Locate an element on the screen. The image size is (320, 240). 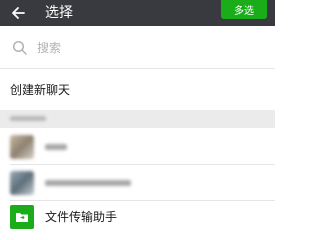
back-button is located at coordinates (18, 13).